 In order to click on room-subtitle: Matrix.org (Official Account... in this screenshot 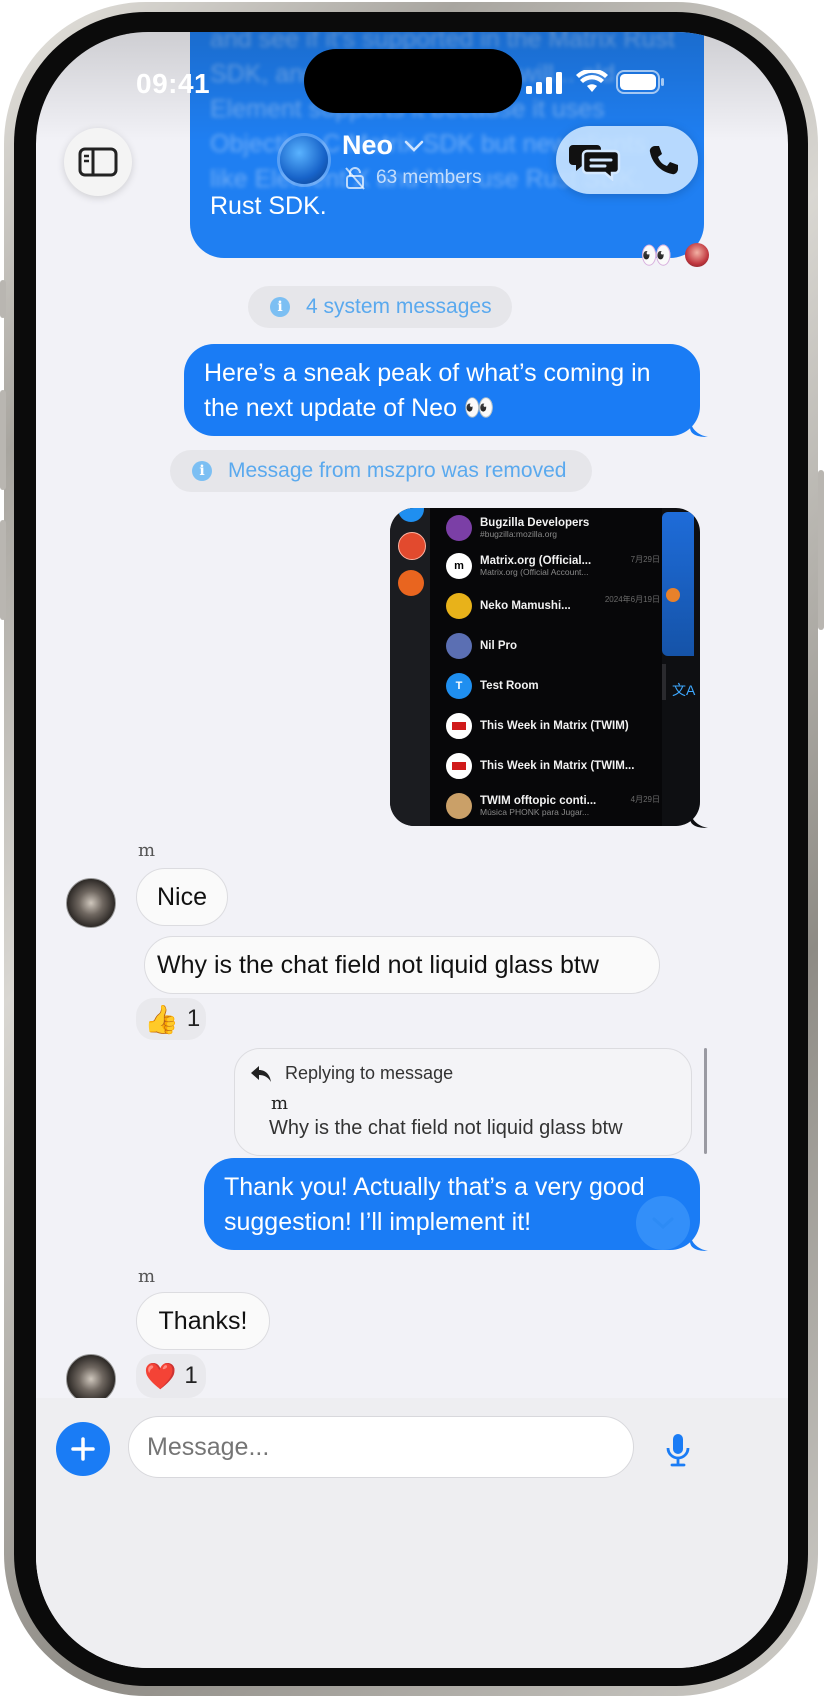, I will do `click(534, 572)`.